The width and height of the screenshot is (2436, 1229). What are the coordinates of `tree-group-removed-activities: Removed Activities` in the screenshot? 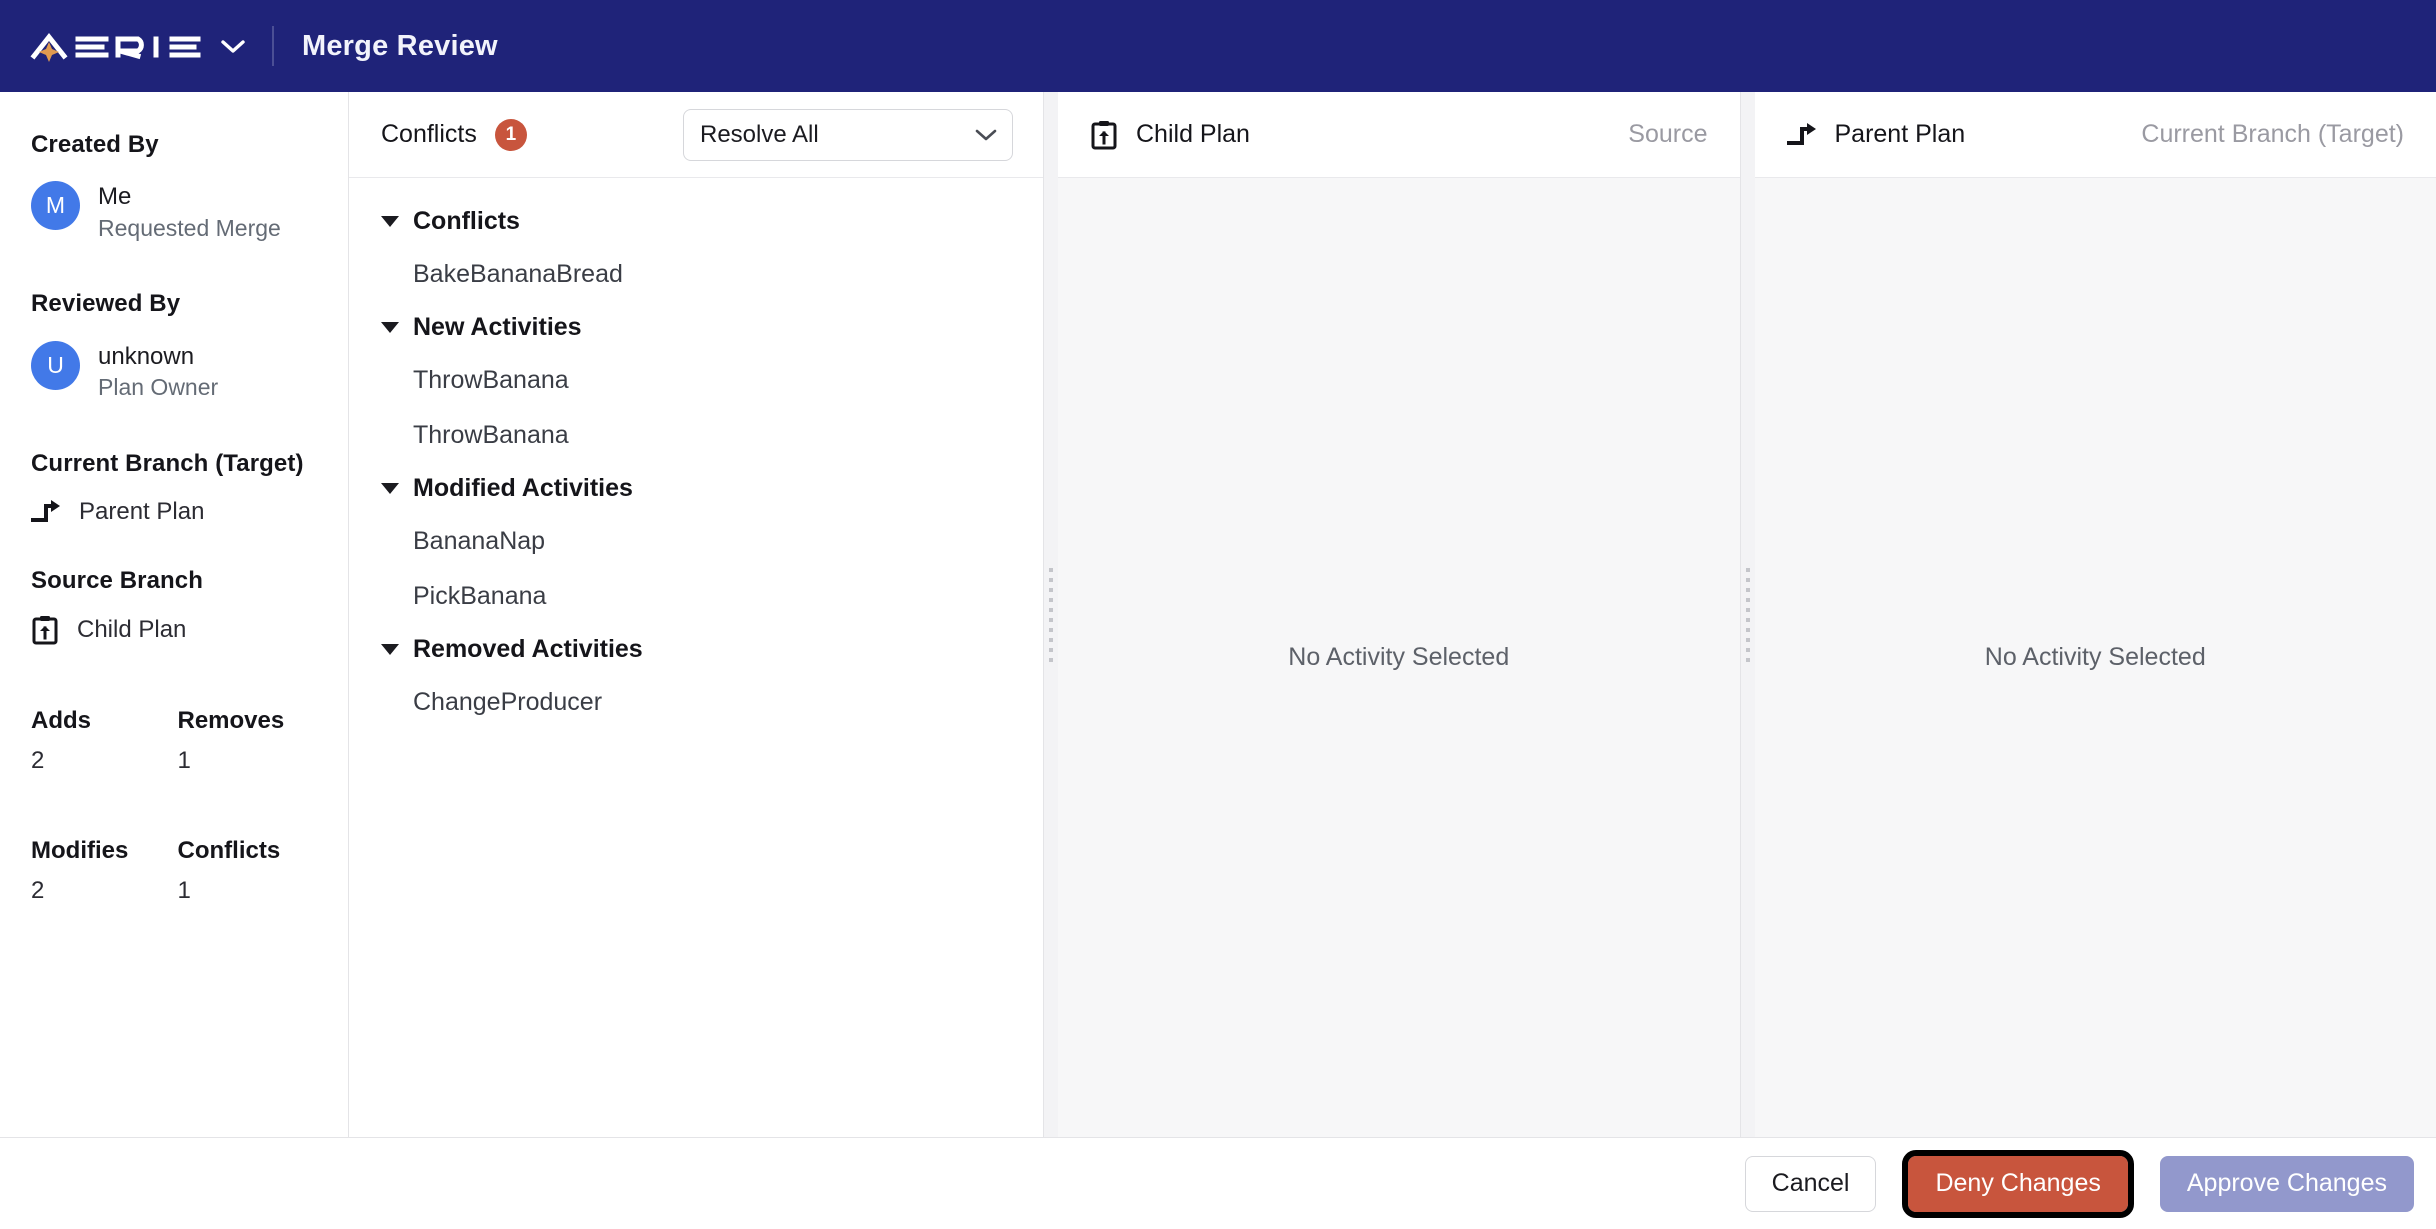 It's located at (696, 649).